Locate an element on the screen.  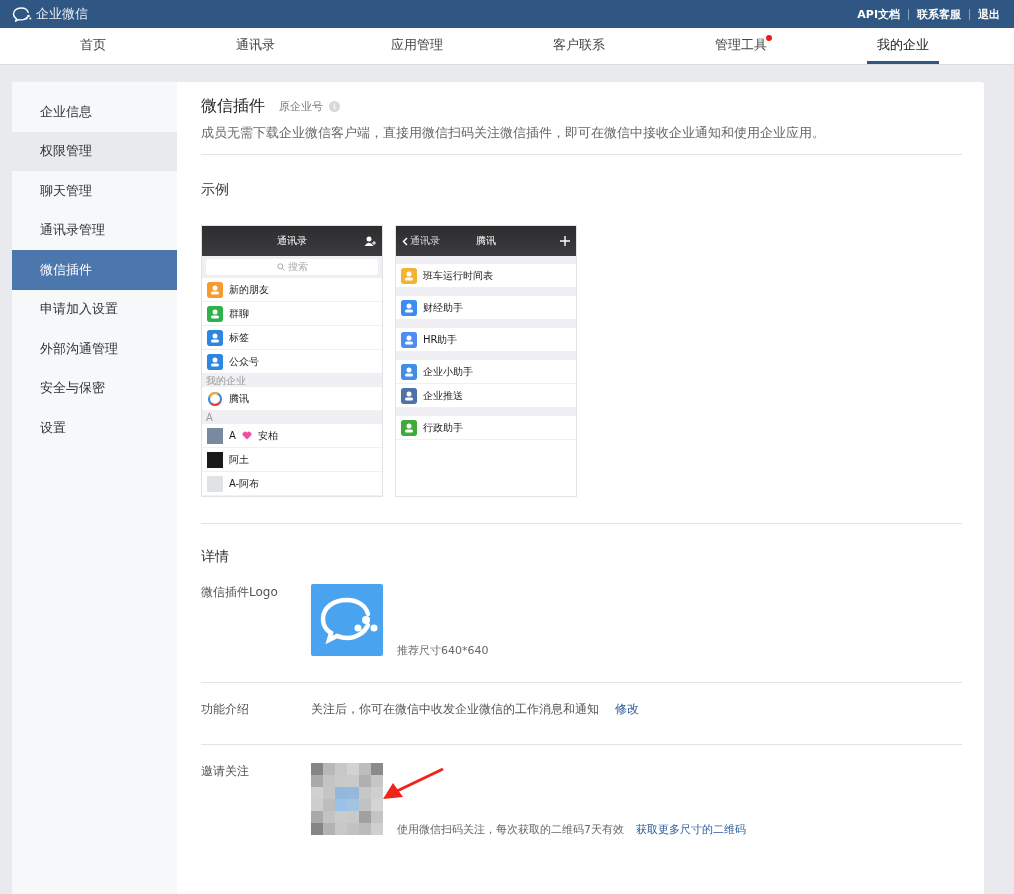
qr-hint: 使用微信扫码关注，每次获取的二维码7天有效 is located at coordinates (510, 829).